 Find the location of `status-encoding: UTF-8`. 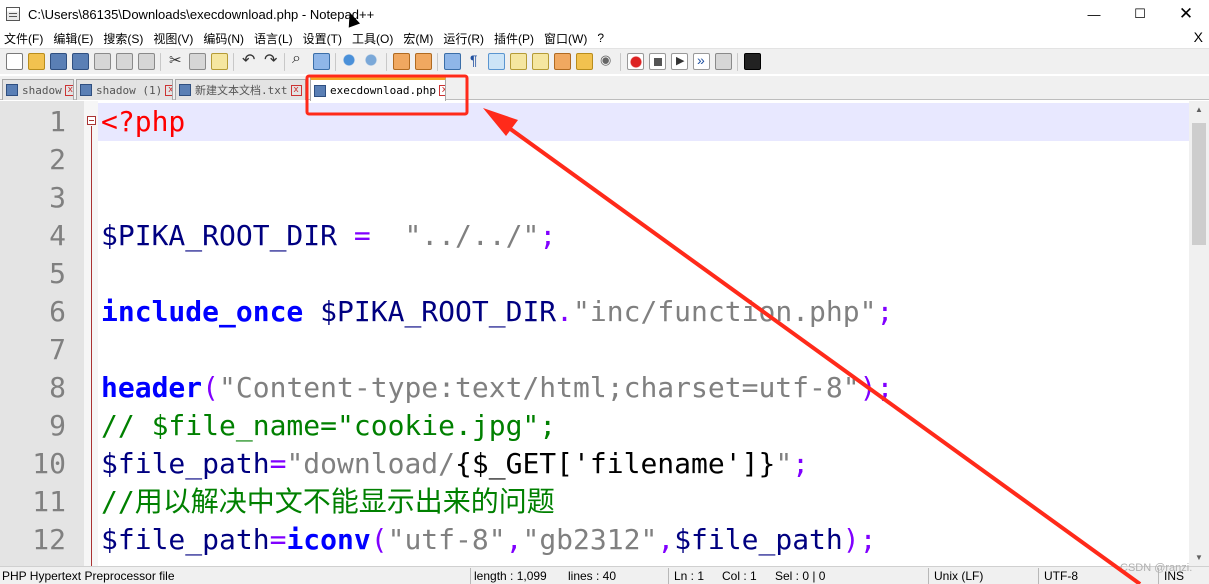

status-encoding: UTF-8 is located at coordinates (1061, 576).